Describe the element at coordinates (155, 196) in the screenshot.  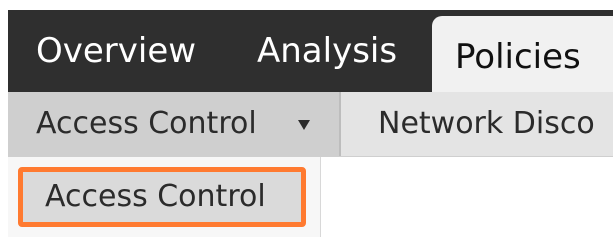
I see `dropdown-item-label: Access Control` at that location.